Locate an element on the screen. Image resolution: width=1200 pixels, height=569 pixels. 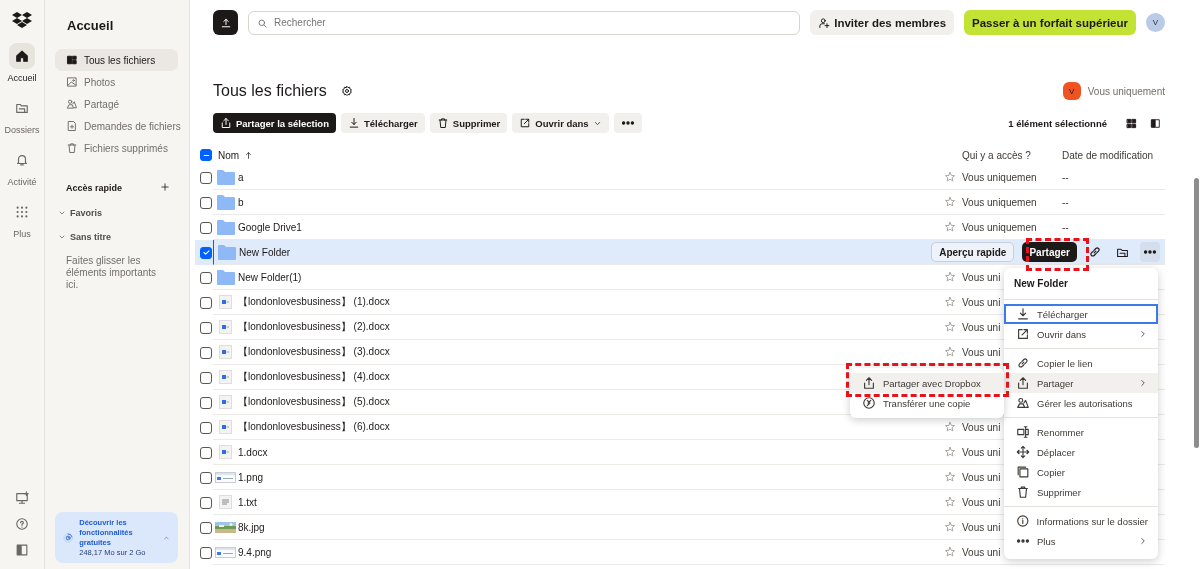
hint-text: Faites glisser les éléments importants ici. is located at coordinates (111, 273).